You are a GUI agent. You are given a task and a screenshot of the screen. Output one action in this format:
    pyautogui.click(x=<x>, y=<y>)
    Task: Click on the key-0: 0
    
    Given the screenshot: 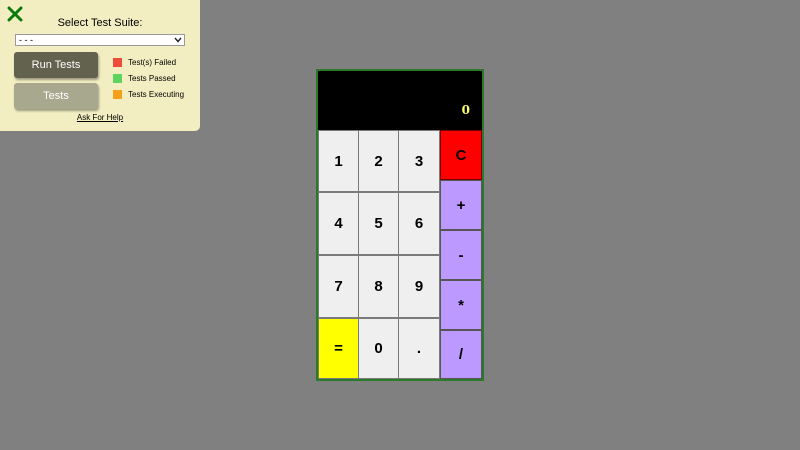 What is the action you would take?
    pyautogui.click(x=378, y=348)
    